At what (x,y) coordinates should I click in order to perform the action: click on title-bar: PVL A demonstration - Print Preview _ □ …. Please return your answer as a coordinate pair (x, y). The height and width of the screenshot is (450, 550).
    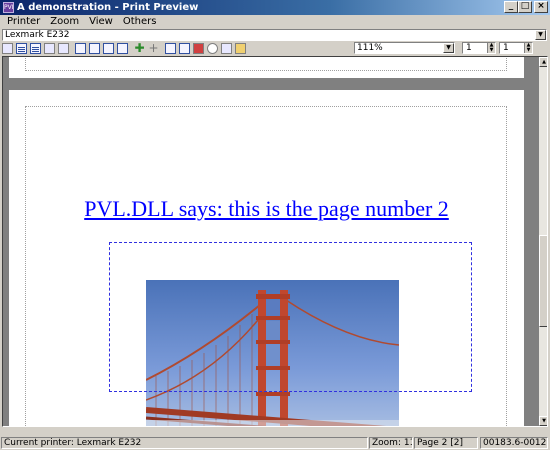
    Looking at the image, I should click on (275, 7).